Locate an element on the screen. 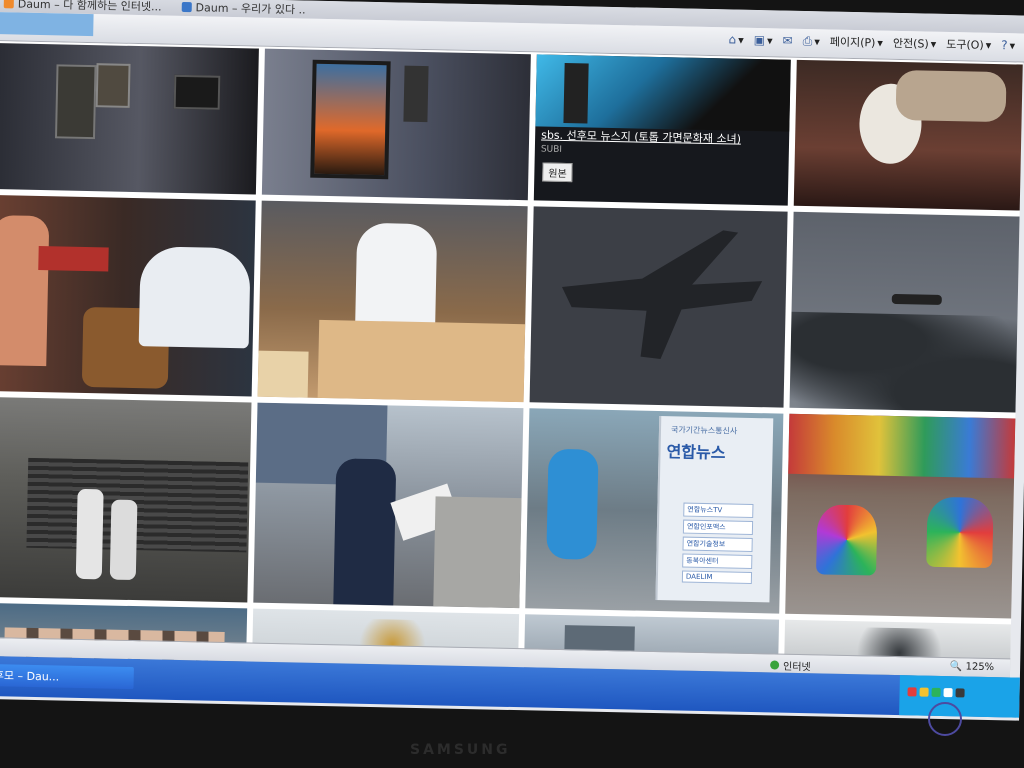 The height and width of the screenshot is (768, 1024). zoom-level: 🔍 125% is located at coordinates (972, 667).